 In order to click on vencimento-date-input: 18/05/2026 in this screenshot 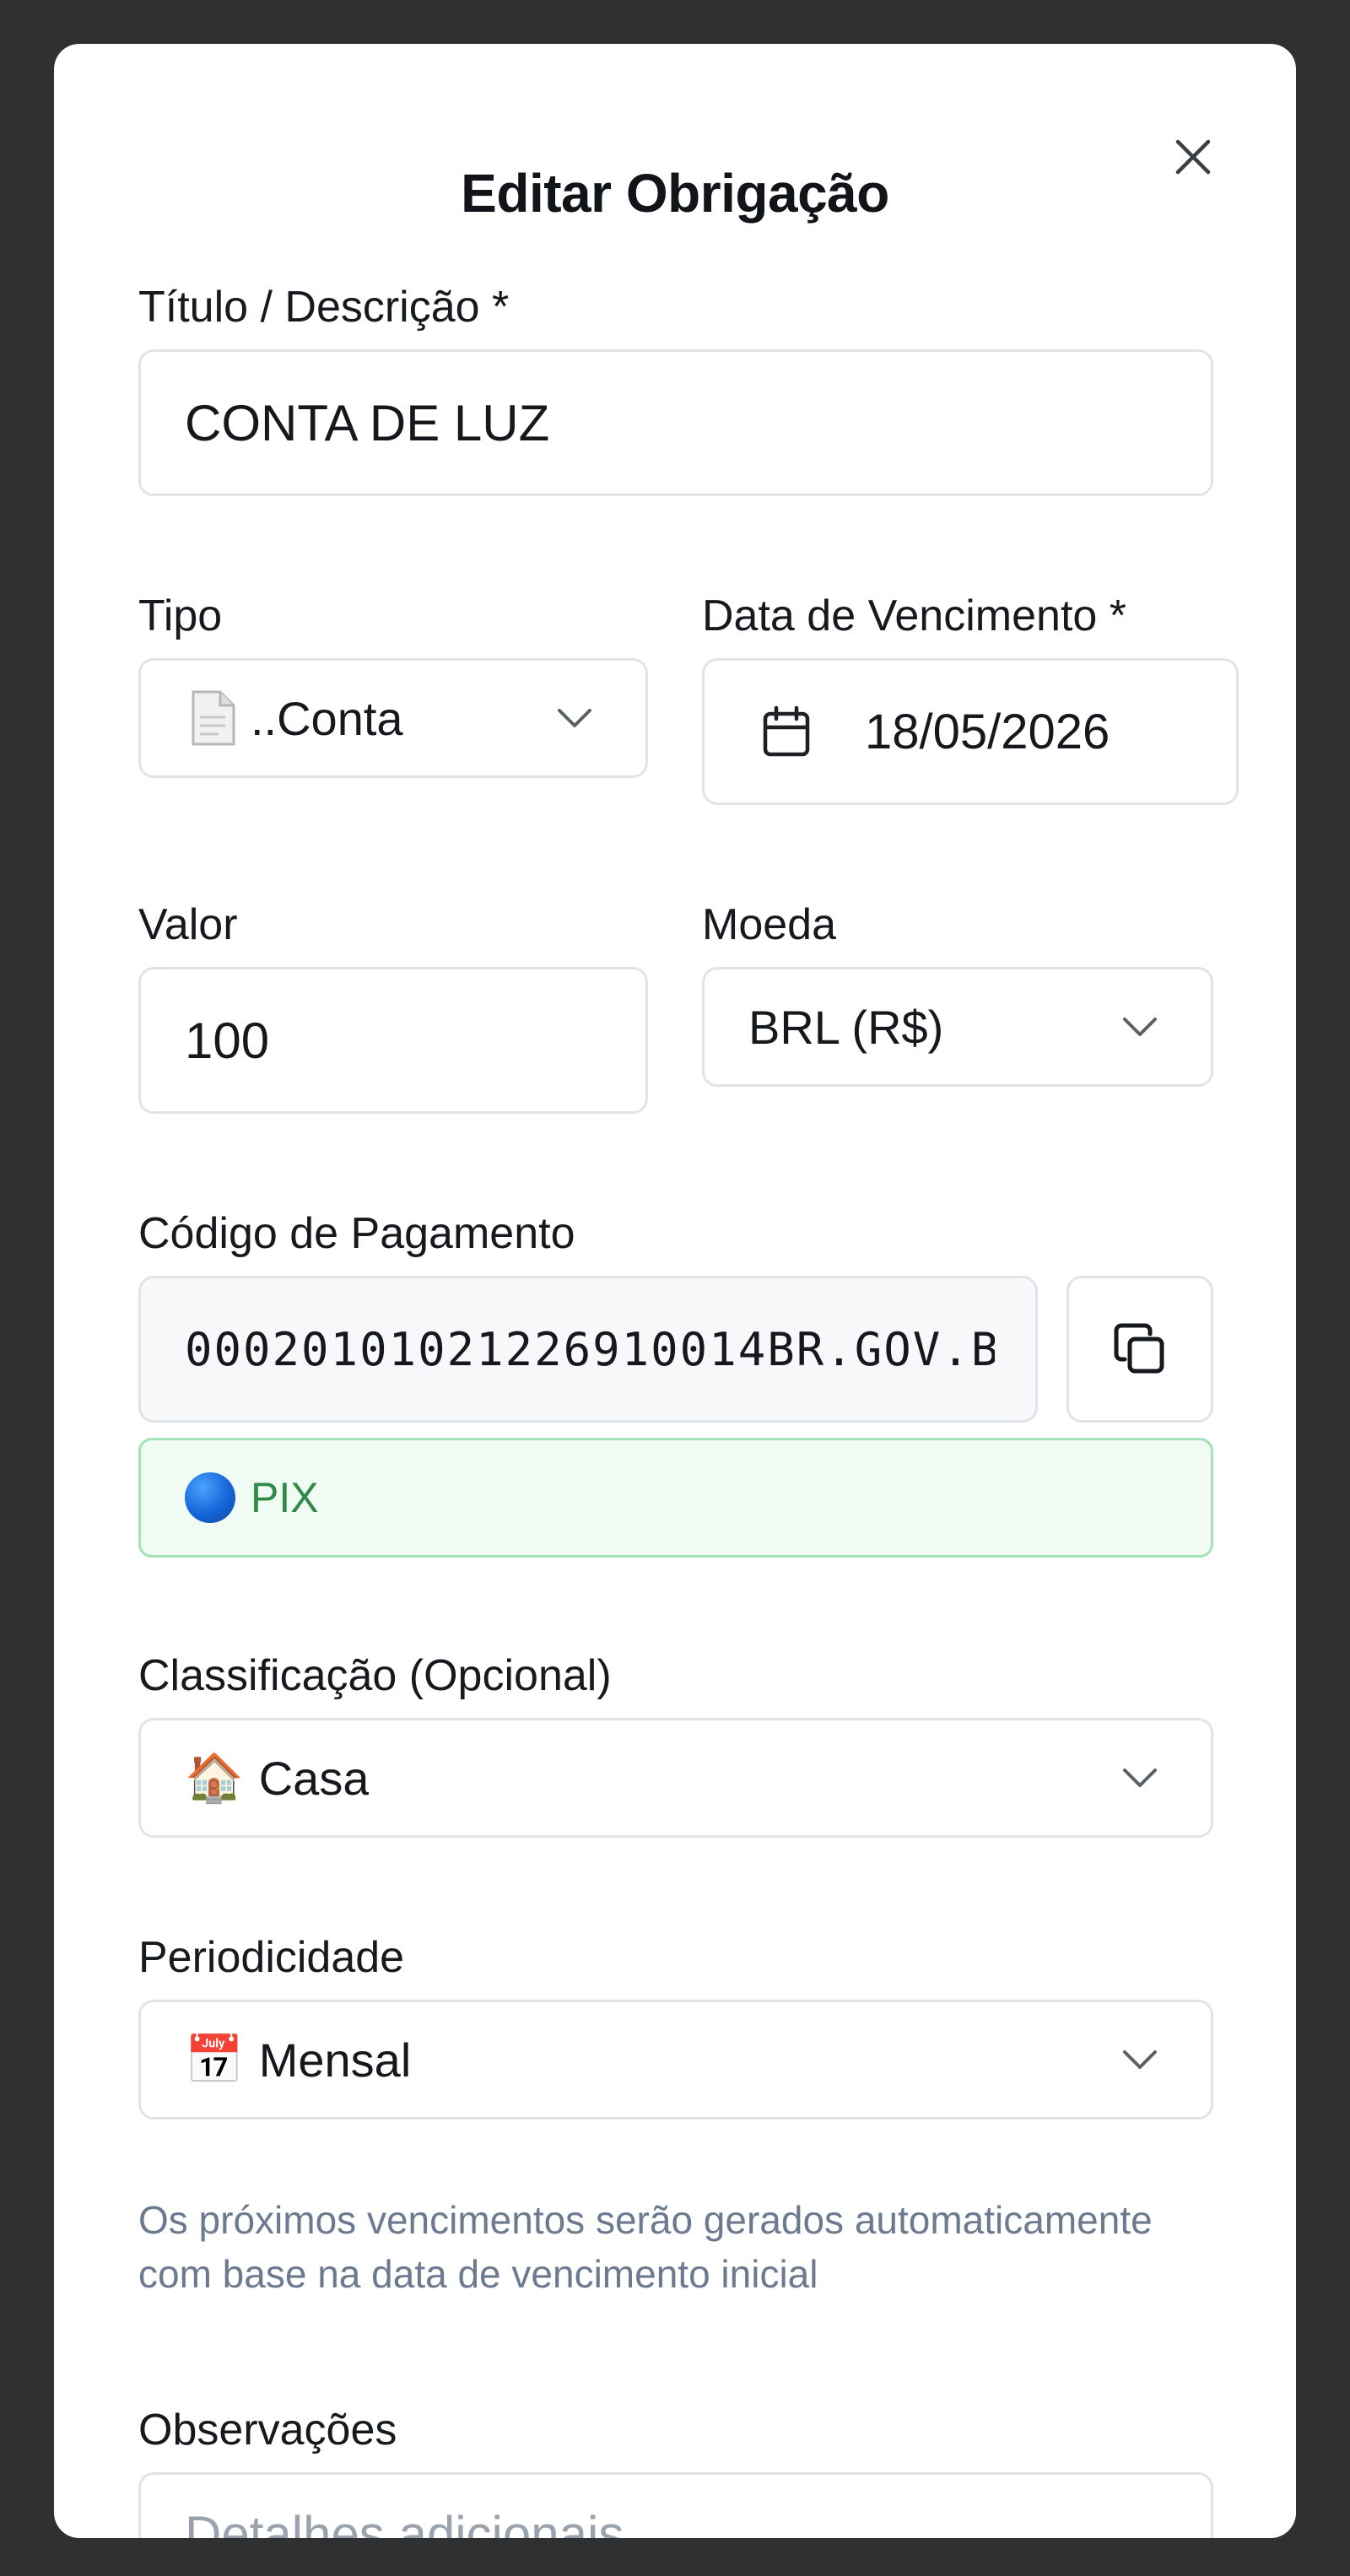, I will do `click(970, 731)`.